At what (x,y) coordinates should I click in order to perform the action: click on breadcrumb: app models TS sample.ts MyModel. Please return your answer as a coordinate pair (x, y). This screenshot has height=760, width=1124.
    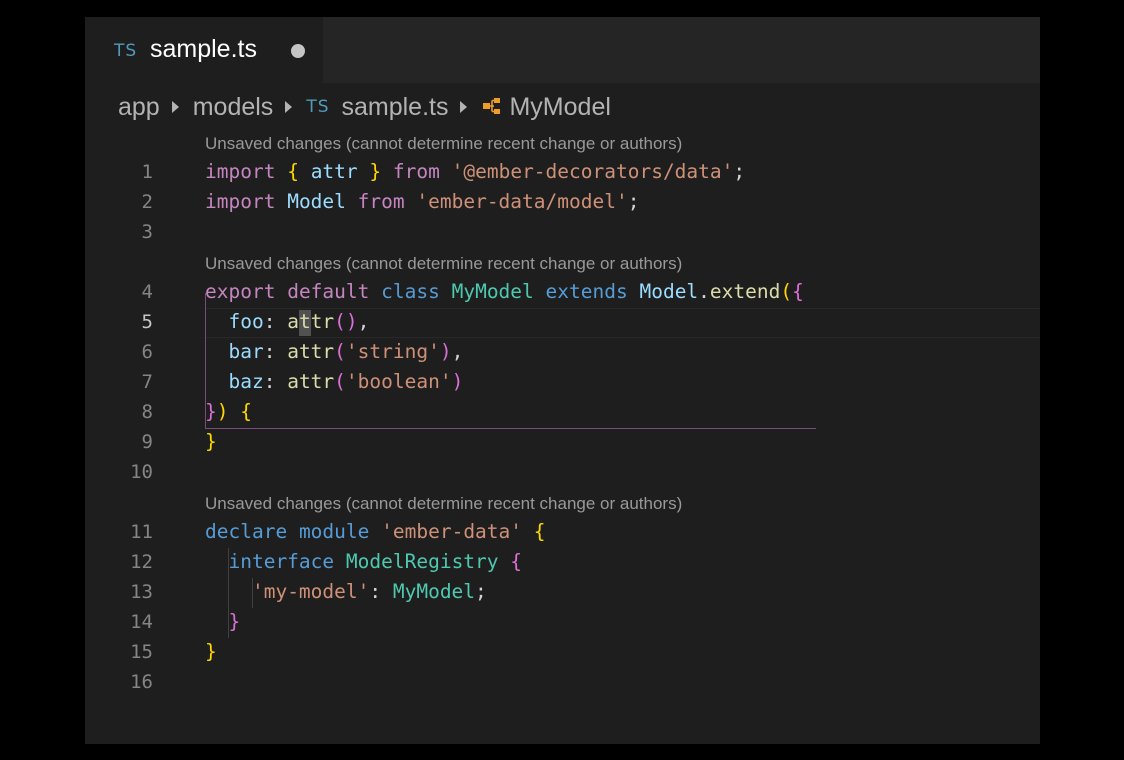
    Looking at the image, I should click on (364, 107).